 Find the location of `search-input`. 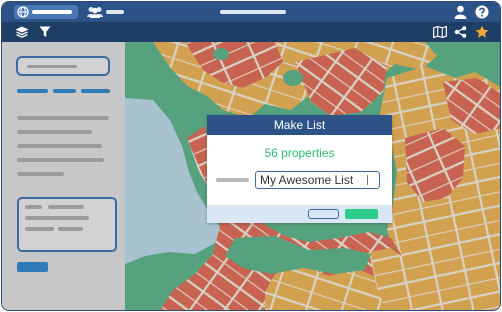

search-input is located at coordinates (63, 66).